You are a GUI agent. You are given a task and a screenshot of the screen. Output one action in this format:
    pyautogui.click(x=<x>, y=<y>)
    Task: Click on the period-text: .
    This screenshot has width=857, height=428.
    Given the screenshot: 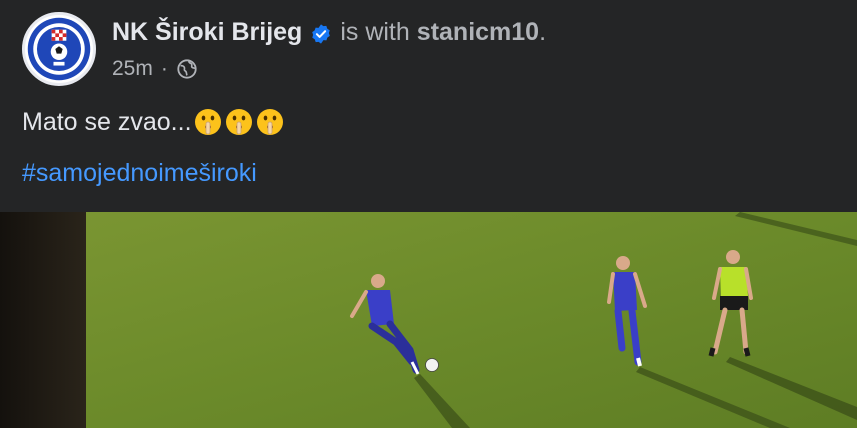 What is the action you would take?
    pyautogui.click(x=543, y=32)
    